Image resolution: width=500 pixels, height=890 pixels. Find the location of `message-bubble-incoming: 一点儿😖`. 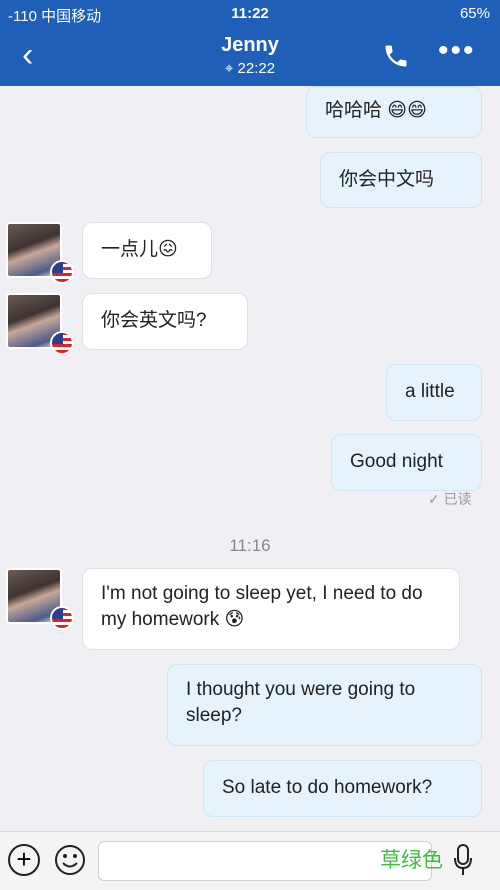

message-bubble-incoming: 一点儿😖 is located at coordinates (147, 250).